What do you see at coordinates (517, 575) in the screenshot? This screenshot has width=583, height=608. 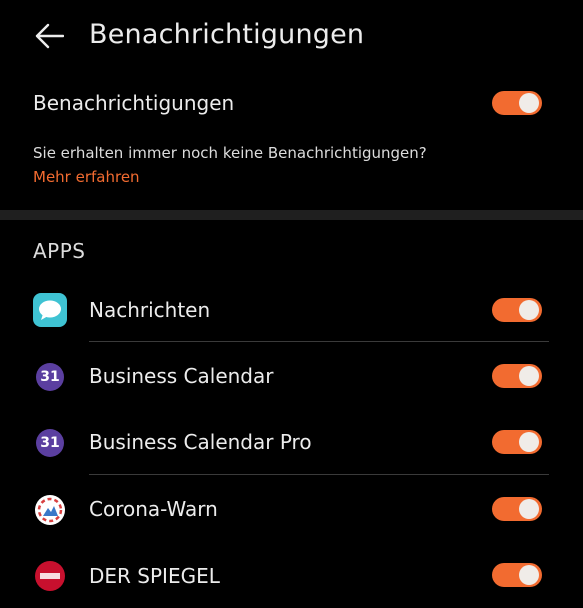 I see `app-toggle-der-spiegel` at bounding box center [517, 575].